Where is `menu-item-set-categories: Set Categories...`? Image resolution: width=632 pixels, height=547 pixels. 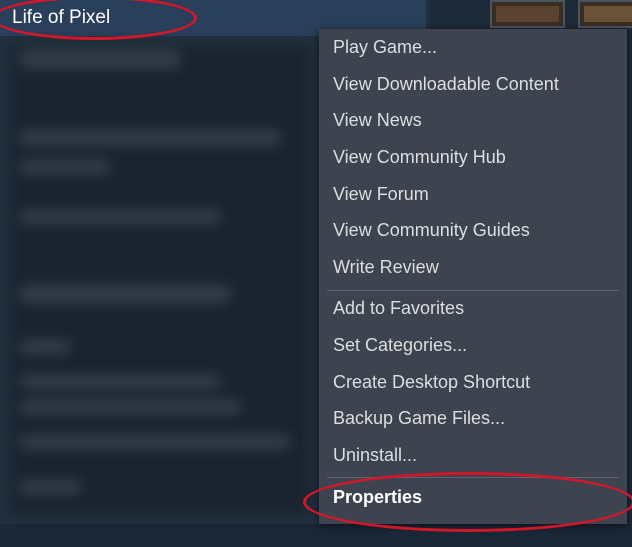 menu-item-set-categories: Set Categories... is located at coordinates (400, 345).